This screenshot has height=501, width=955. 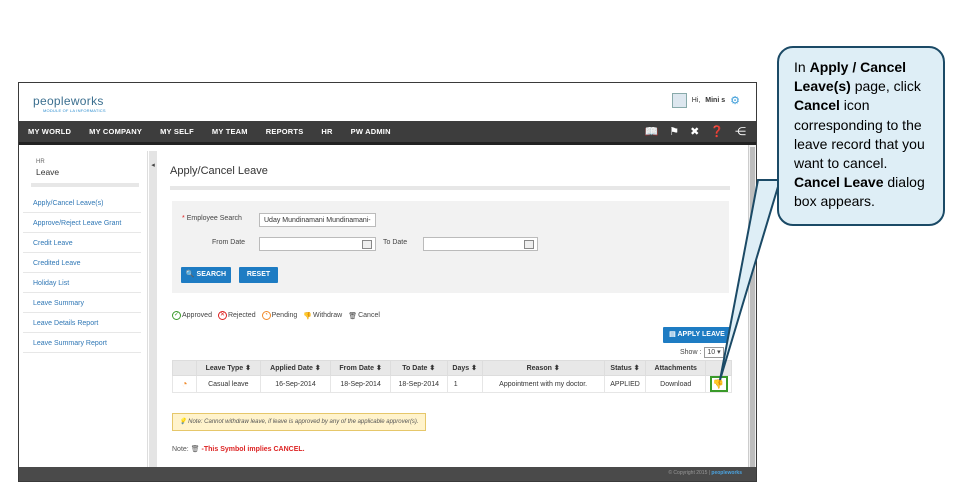 What do you see at coordinates (230, 131) in the screenshot?
I see `nav-my-team: MY TEAM` at bounding box center [230, 131].